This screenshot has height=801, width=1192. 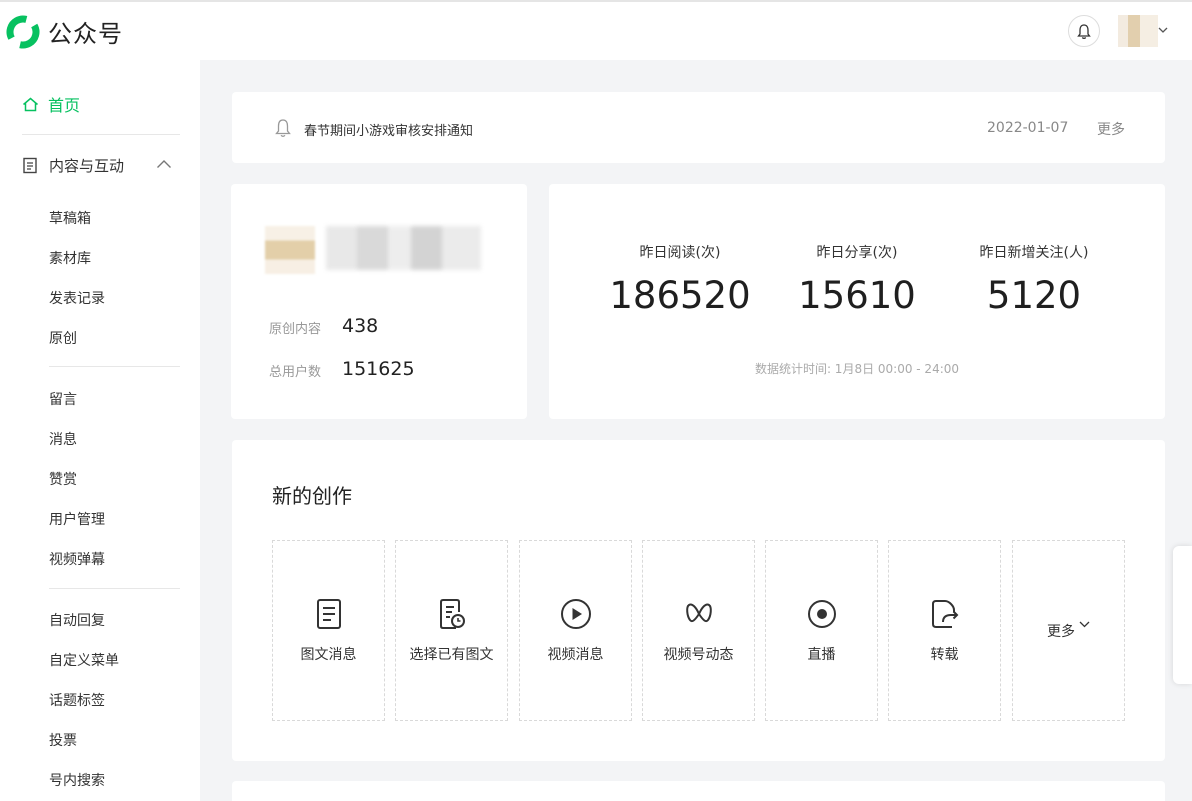 I want to click on tile-label: 选择已有图文, so click(x=451, y=654).